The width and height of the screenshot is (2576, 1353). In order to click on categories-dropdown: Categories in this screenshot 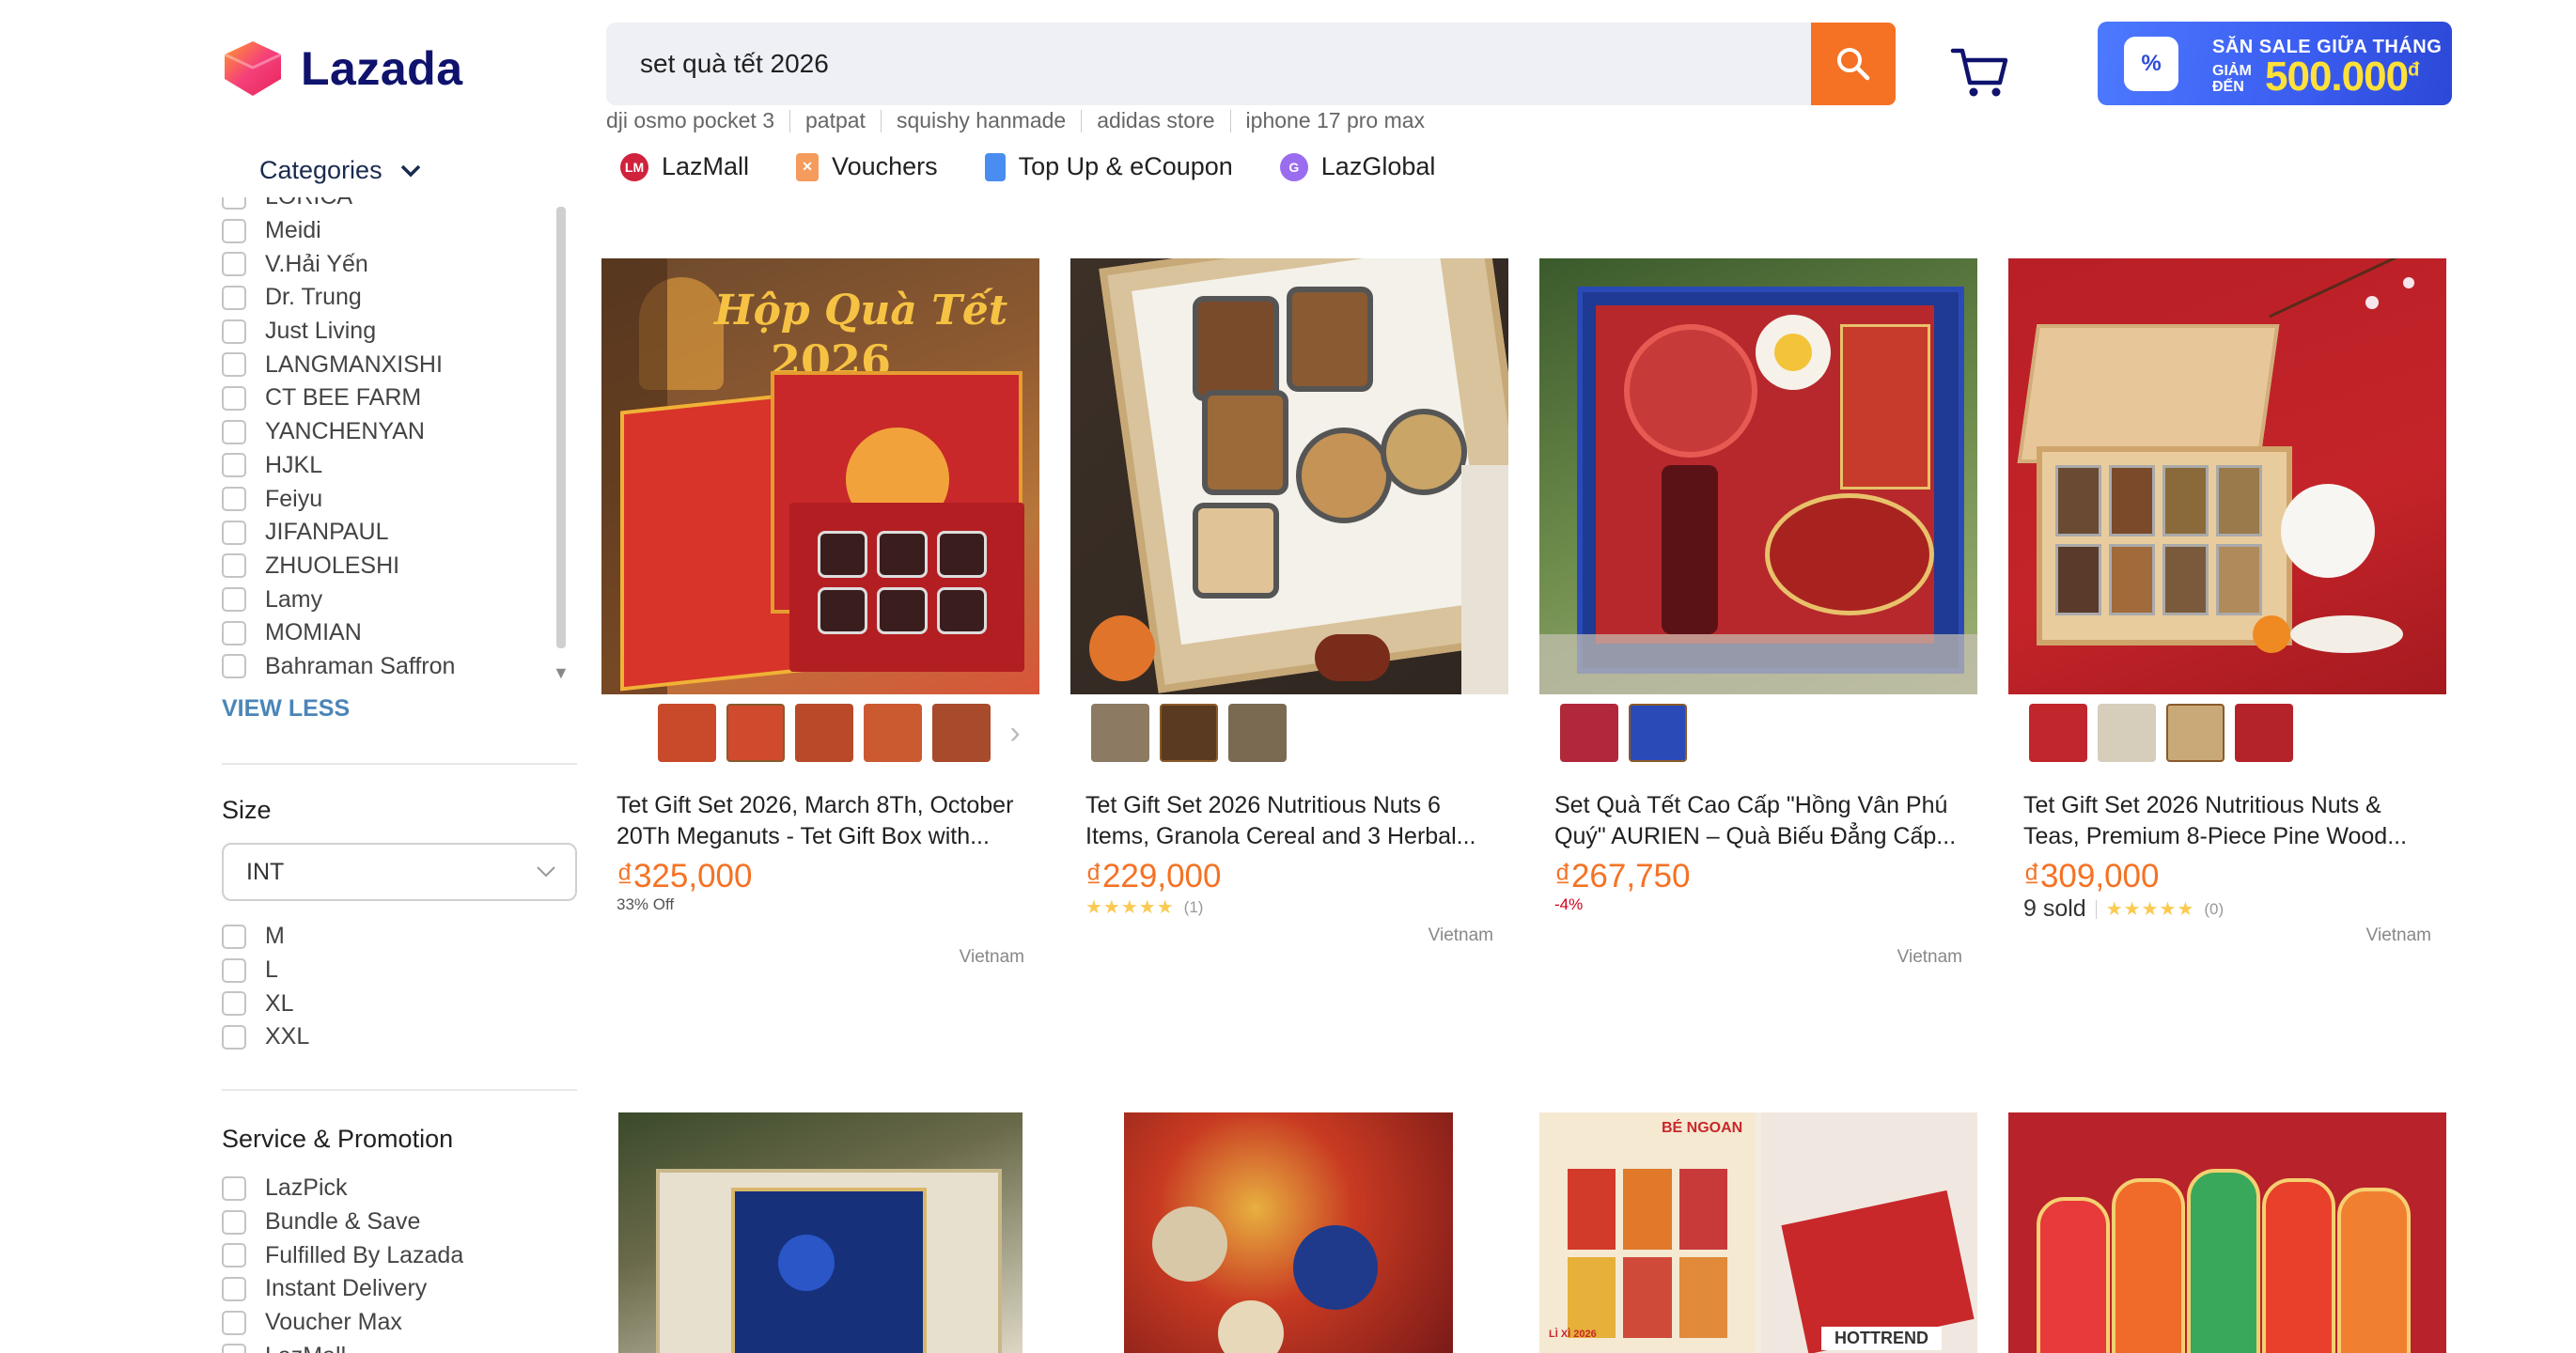, I will do `click(340, 170)`.